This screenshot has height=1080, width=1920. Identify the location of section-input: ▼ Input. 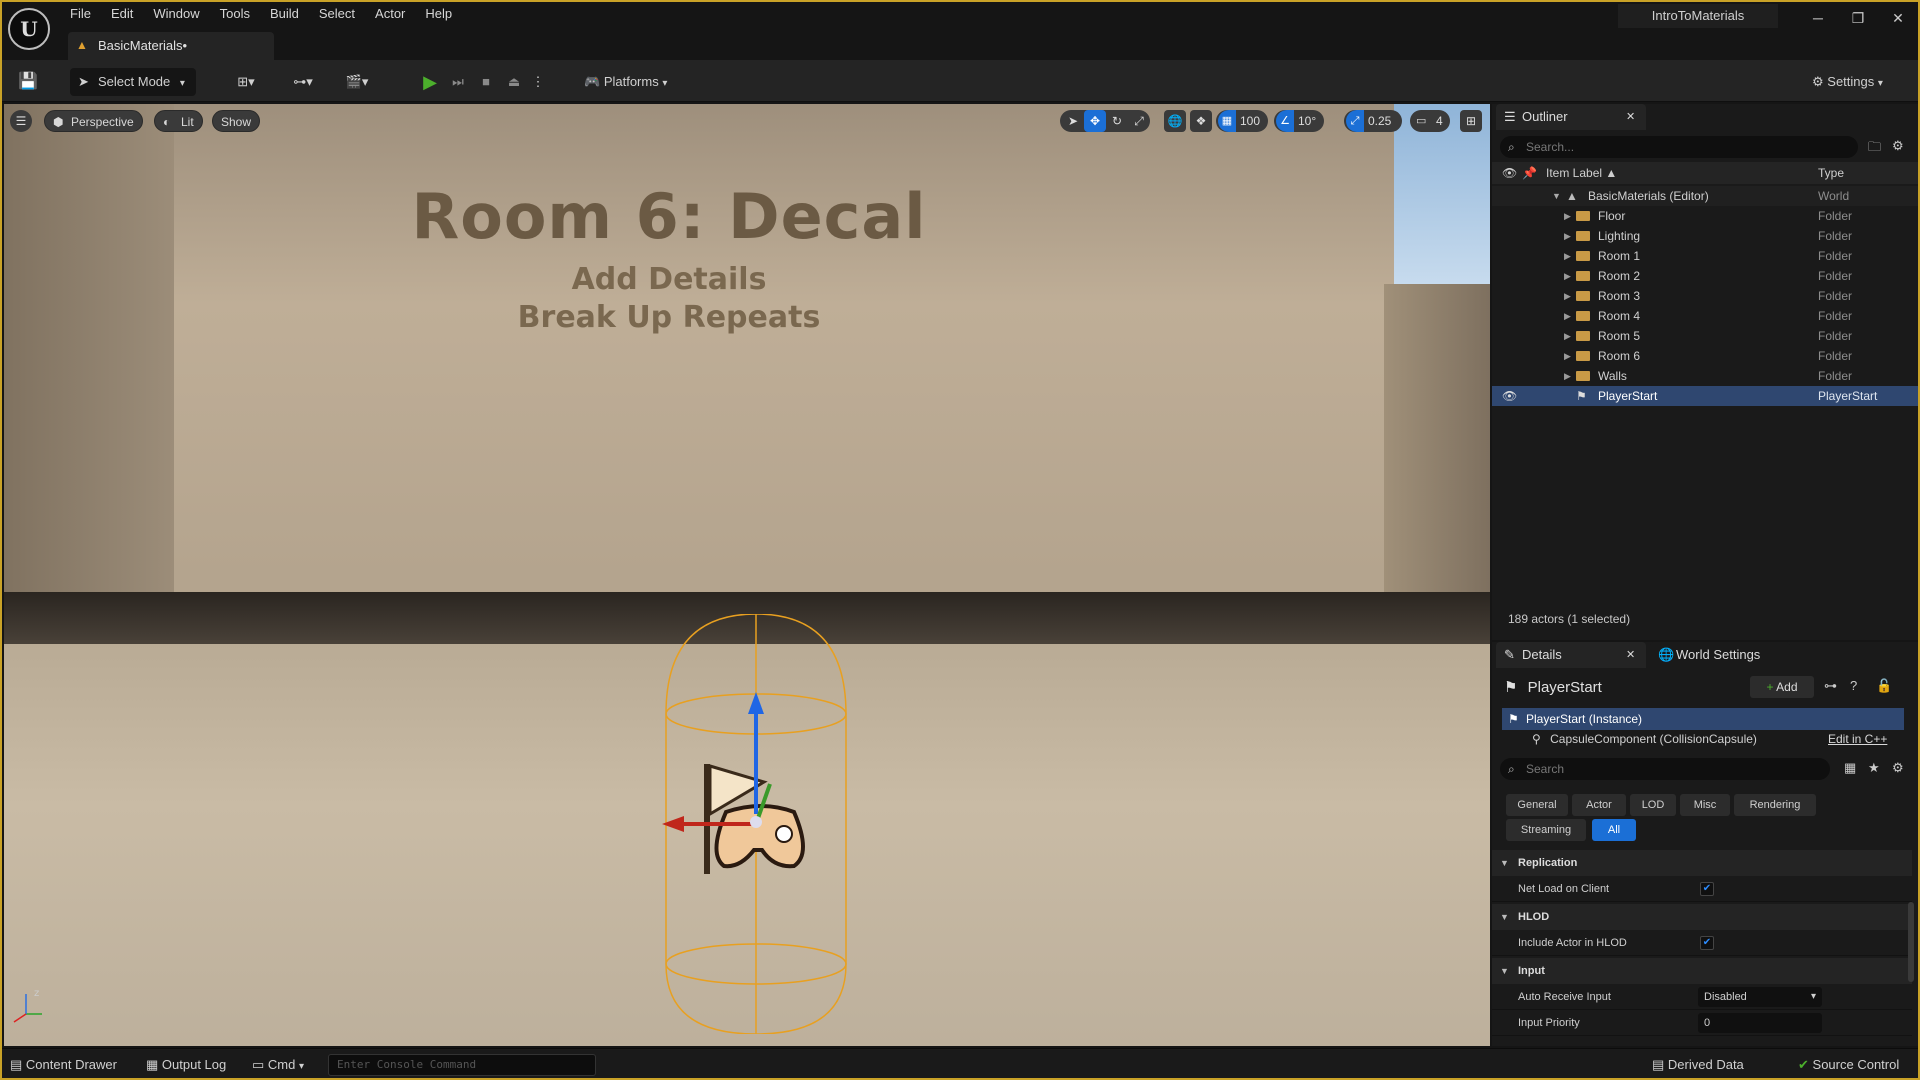
(1702, 971).